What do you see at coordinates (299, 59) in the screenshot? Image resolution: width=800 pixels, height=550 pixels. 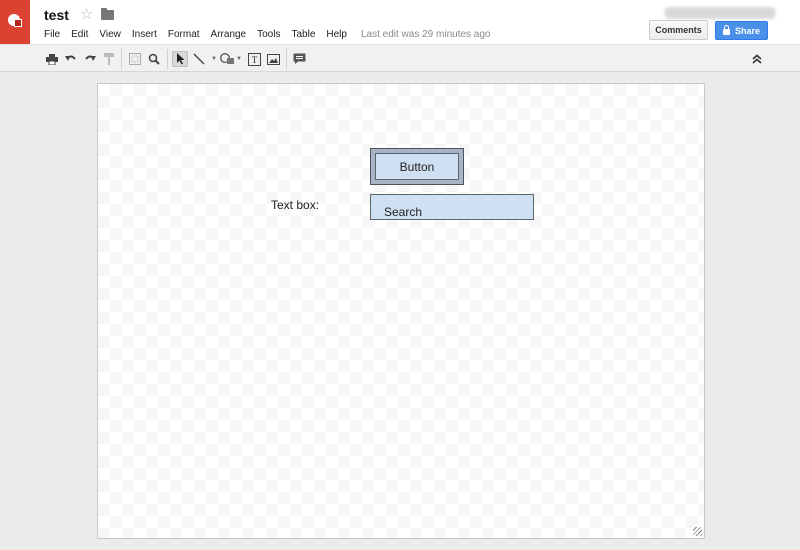 I see `comment-icon` at bounding box center [299, 59].